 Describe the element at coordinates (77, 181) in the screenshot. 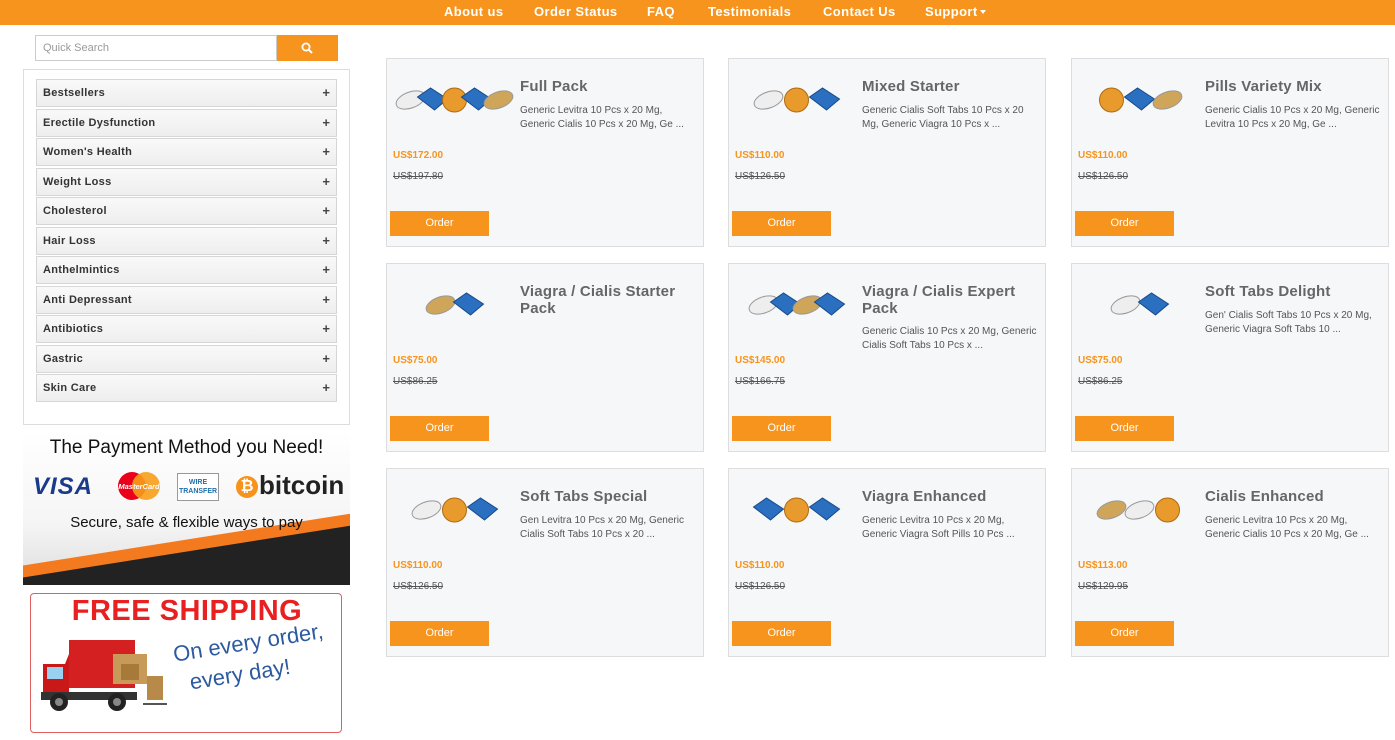

I see `category-label: Weight Loss` at that location.